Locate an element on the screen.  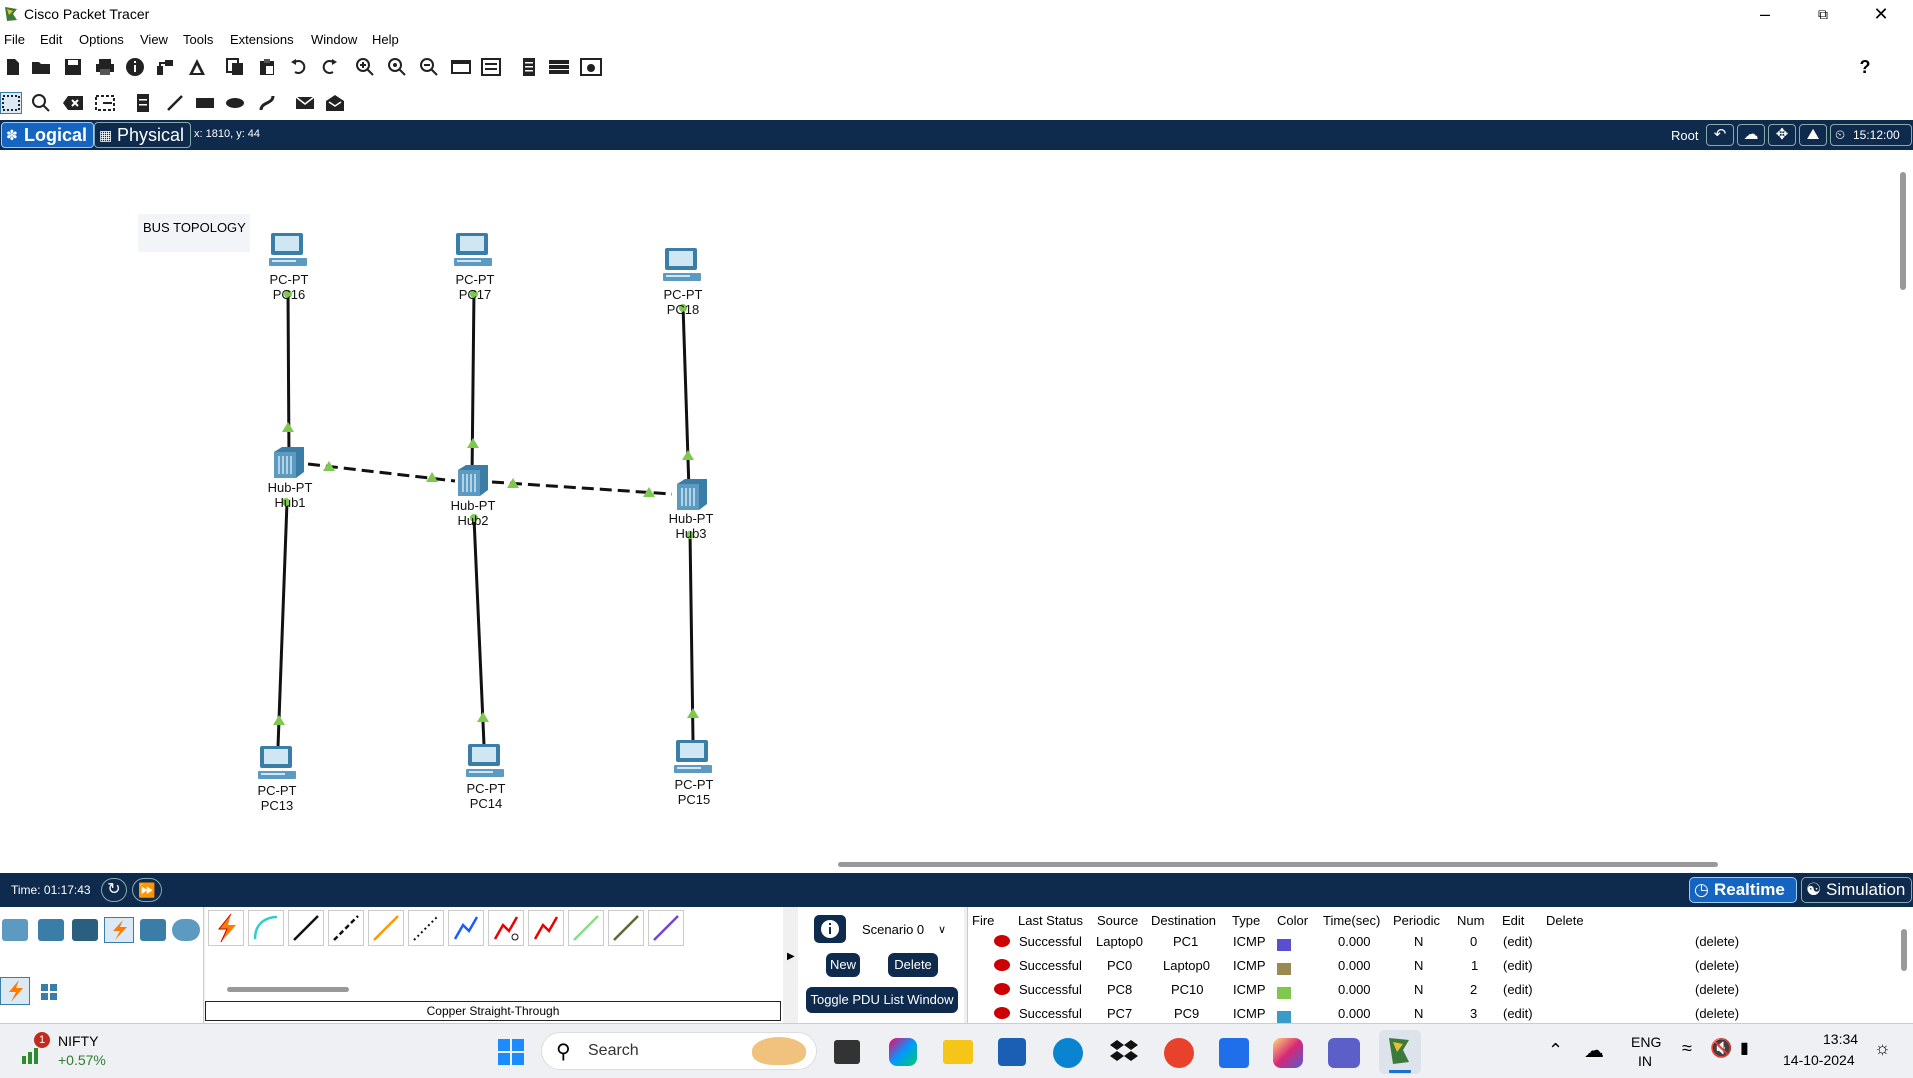
menu-edit: Edit is located at coordinates (51, 39).